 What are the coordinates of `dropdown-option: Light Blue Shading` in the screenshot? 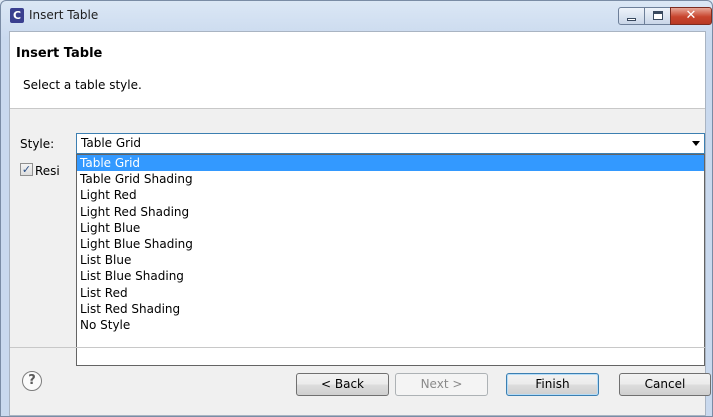 It's located at (390, 244).